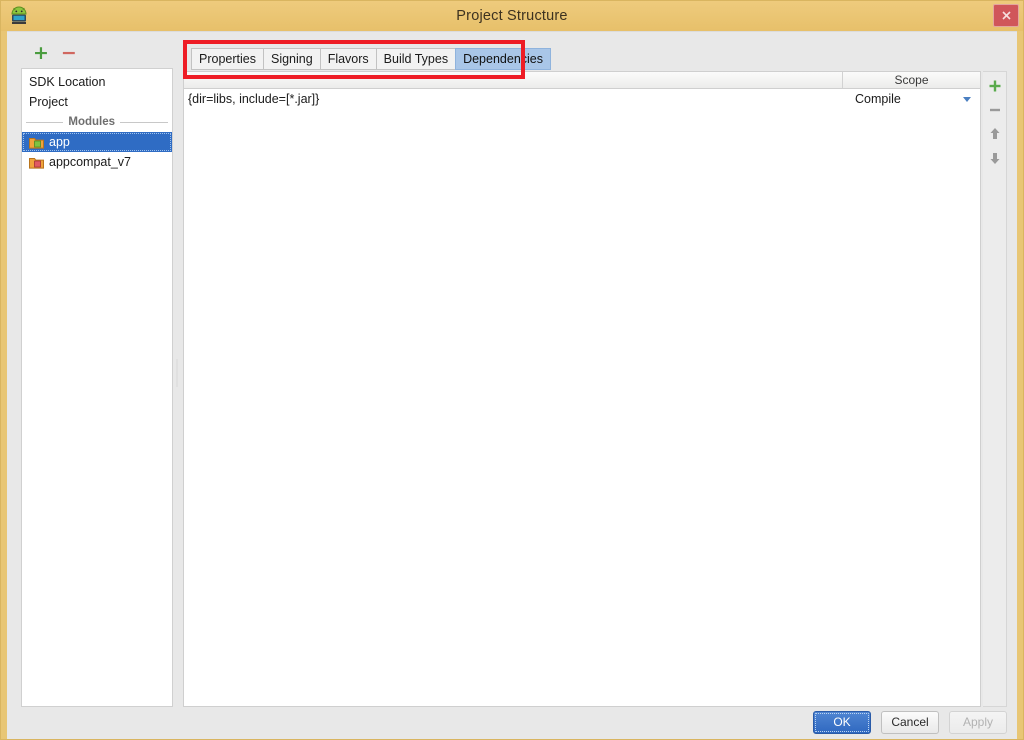 This screenshot has width=1024, height=740. What do you see at coordinates (41, 53) in the screenshot?
I see `add-module-button: +` at bounding box center [41, 53].